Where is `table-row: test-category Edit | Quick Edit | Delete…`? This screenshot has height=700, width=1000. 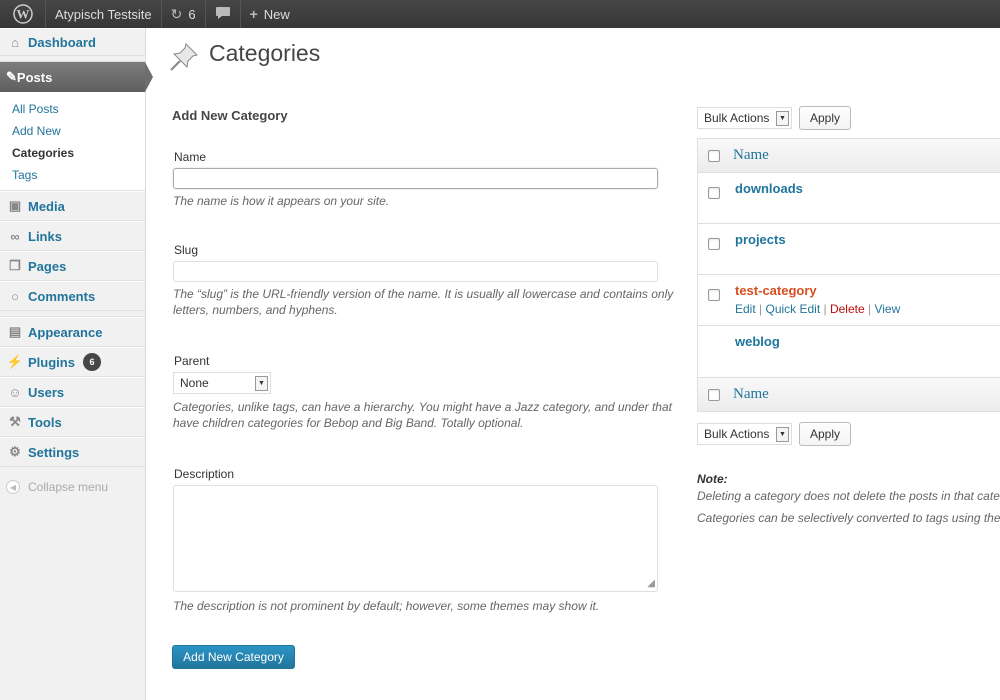 table-row: test-category Edit | Quick Edit | Delete… is located at coordinates (849, 300).